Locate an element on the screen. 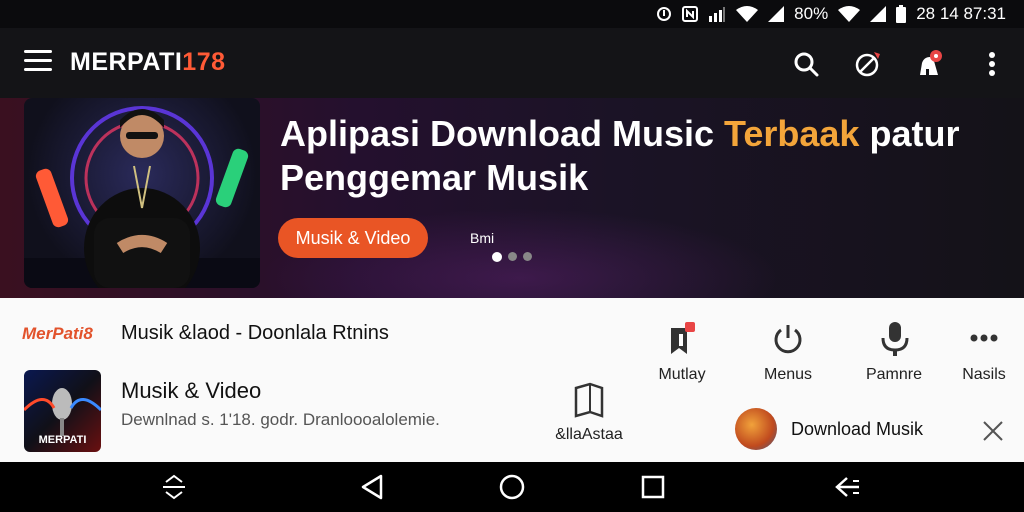 The width and height of the screenshot is (1024, 512). expand-icon is located at coordinates (174, 487).